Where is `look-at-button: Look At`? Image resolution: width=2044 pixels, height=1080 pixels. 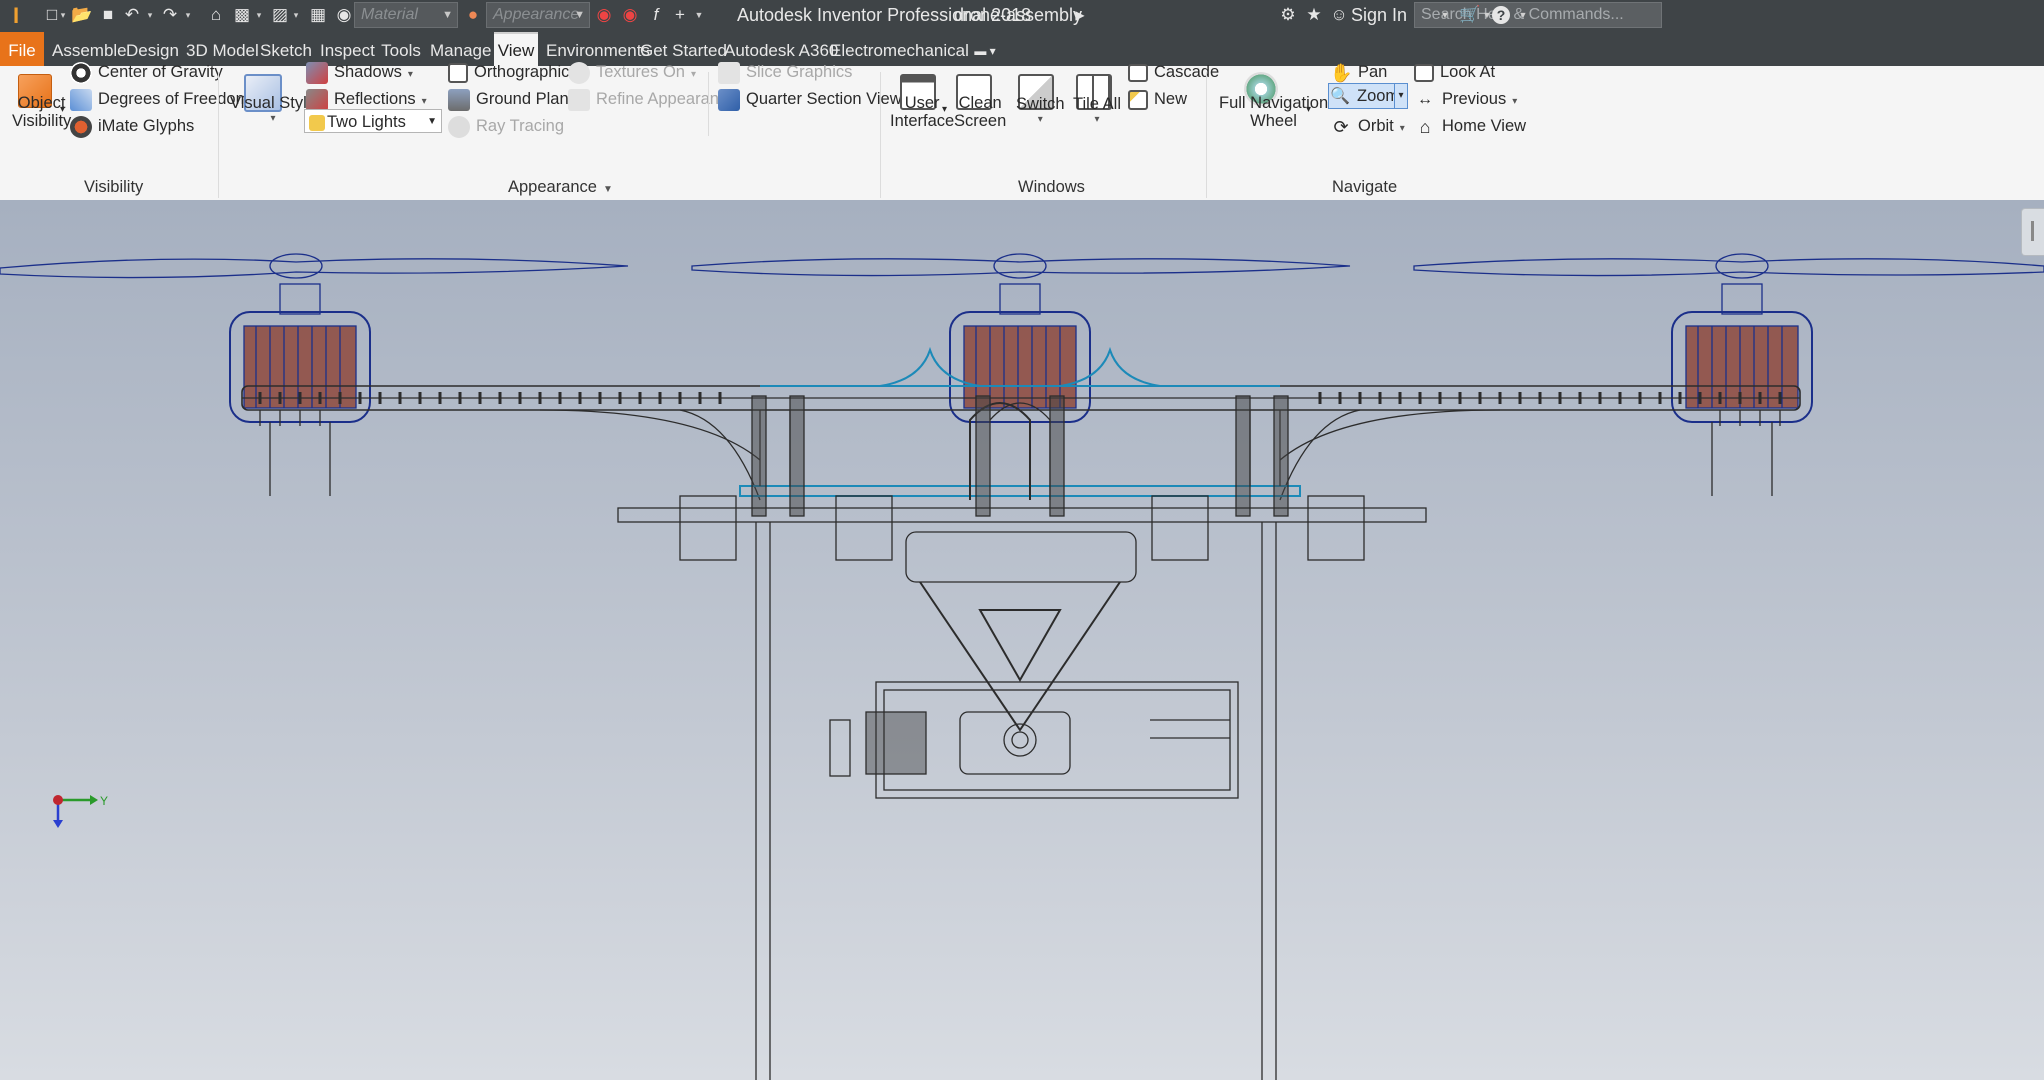 look-at-button: Look At is located at coordinates (1454, 72).